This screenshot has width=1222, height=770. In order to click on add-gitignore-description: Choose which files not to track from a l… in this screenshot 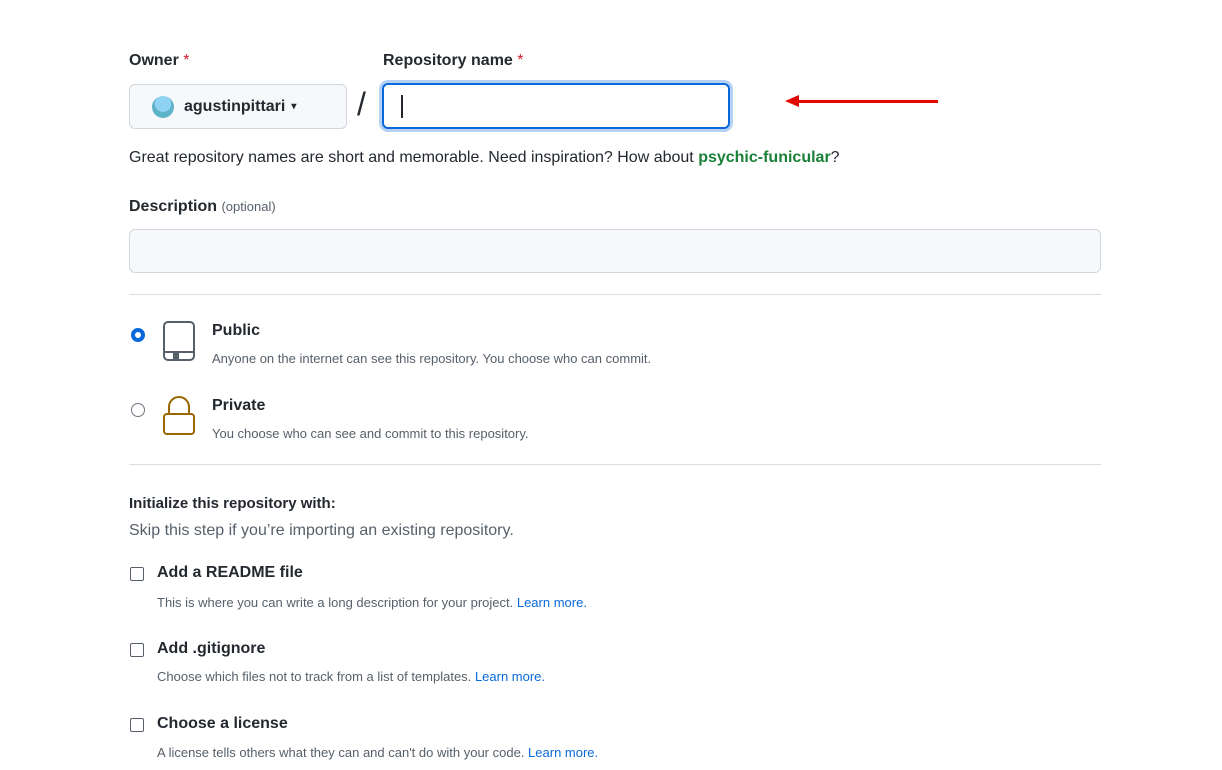, I will do `click(351, 676)`.